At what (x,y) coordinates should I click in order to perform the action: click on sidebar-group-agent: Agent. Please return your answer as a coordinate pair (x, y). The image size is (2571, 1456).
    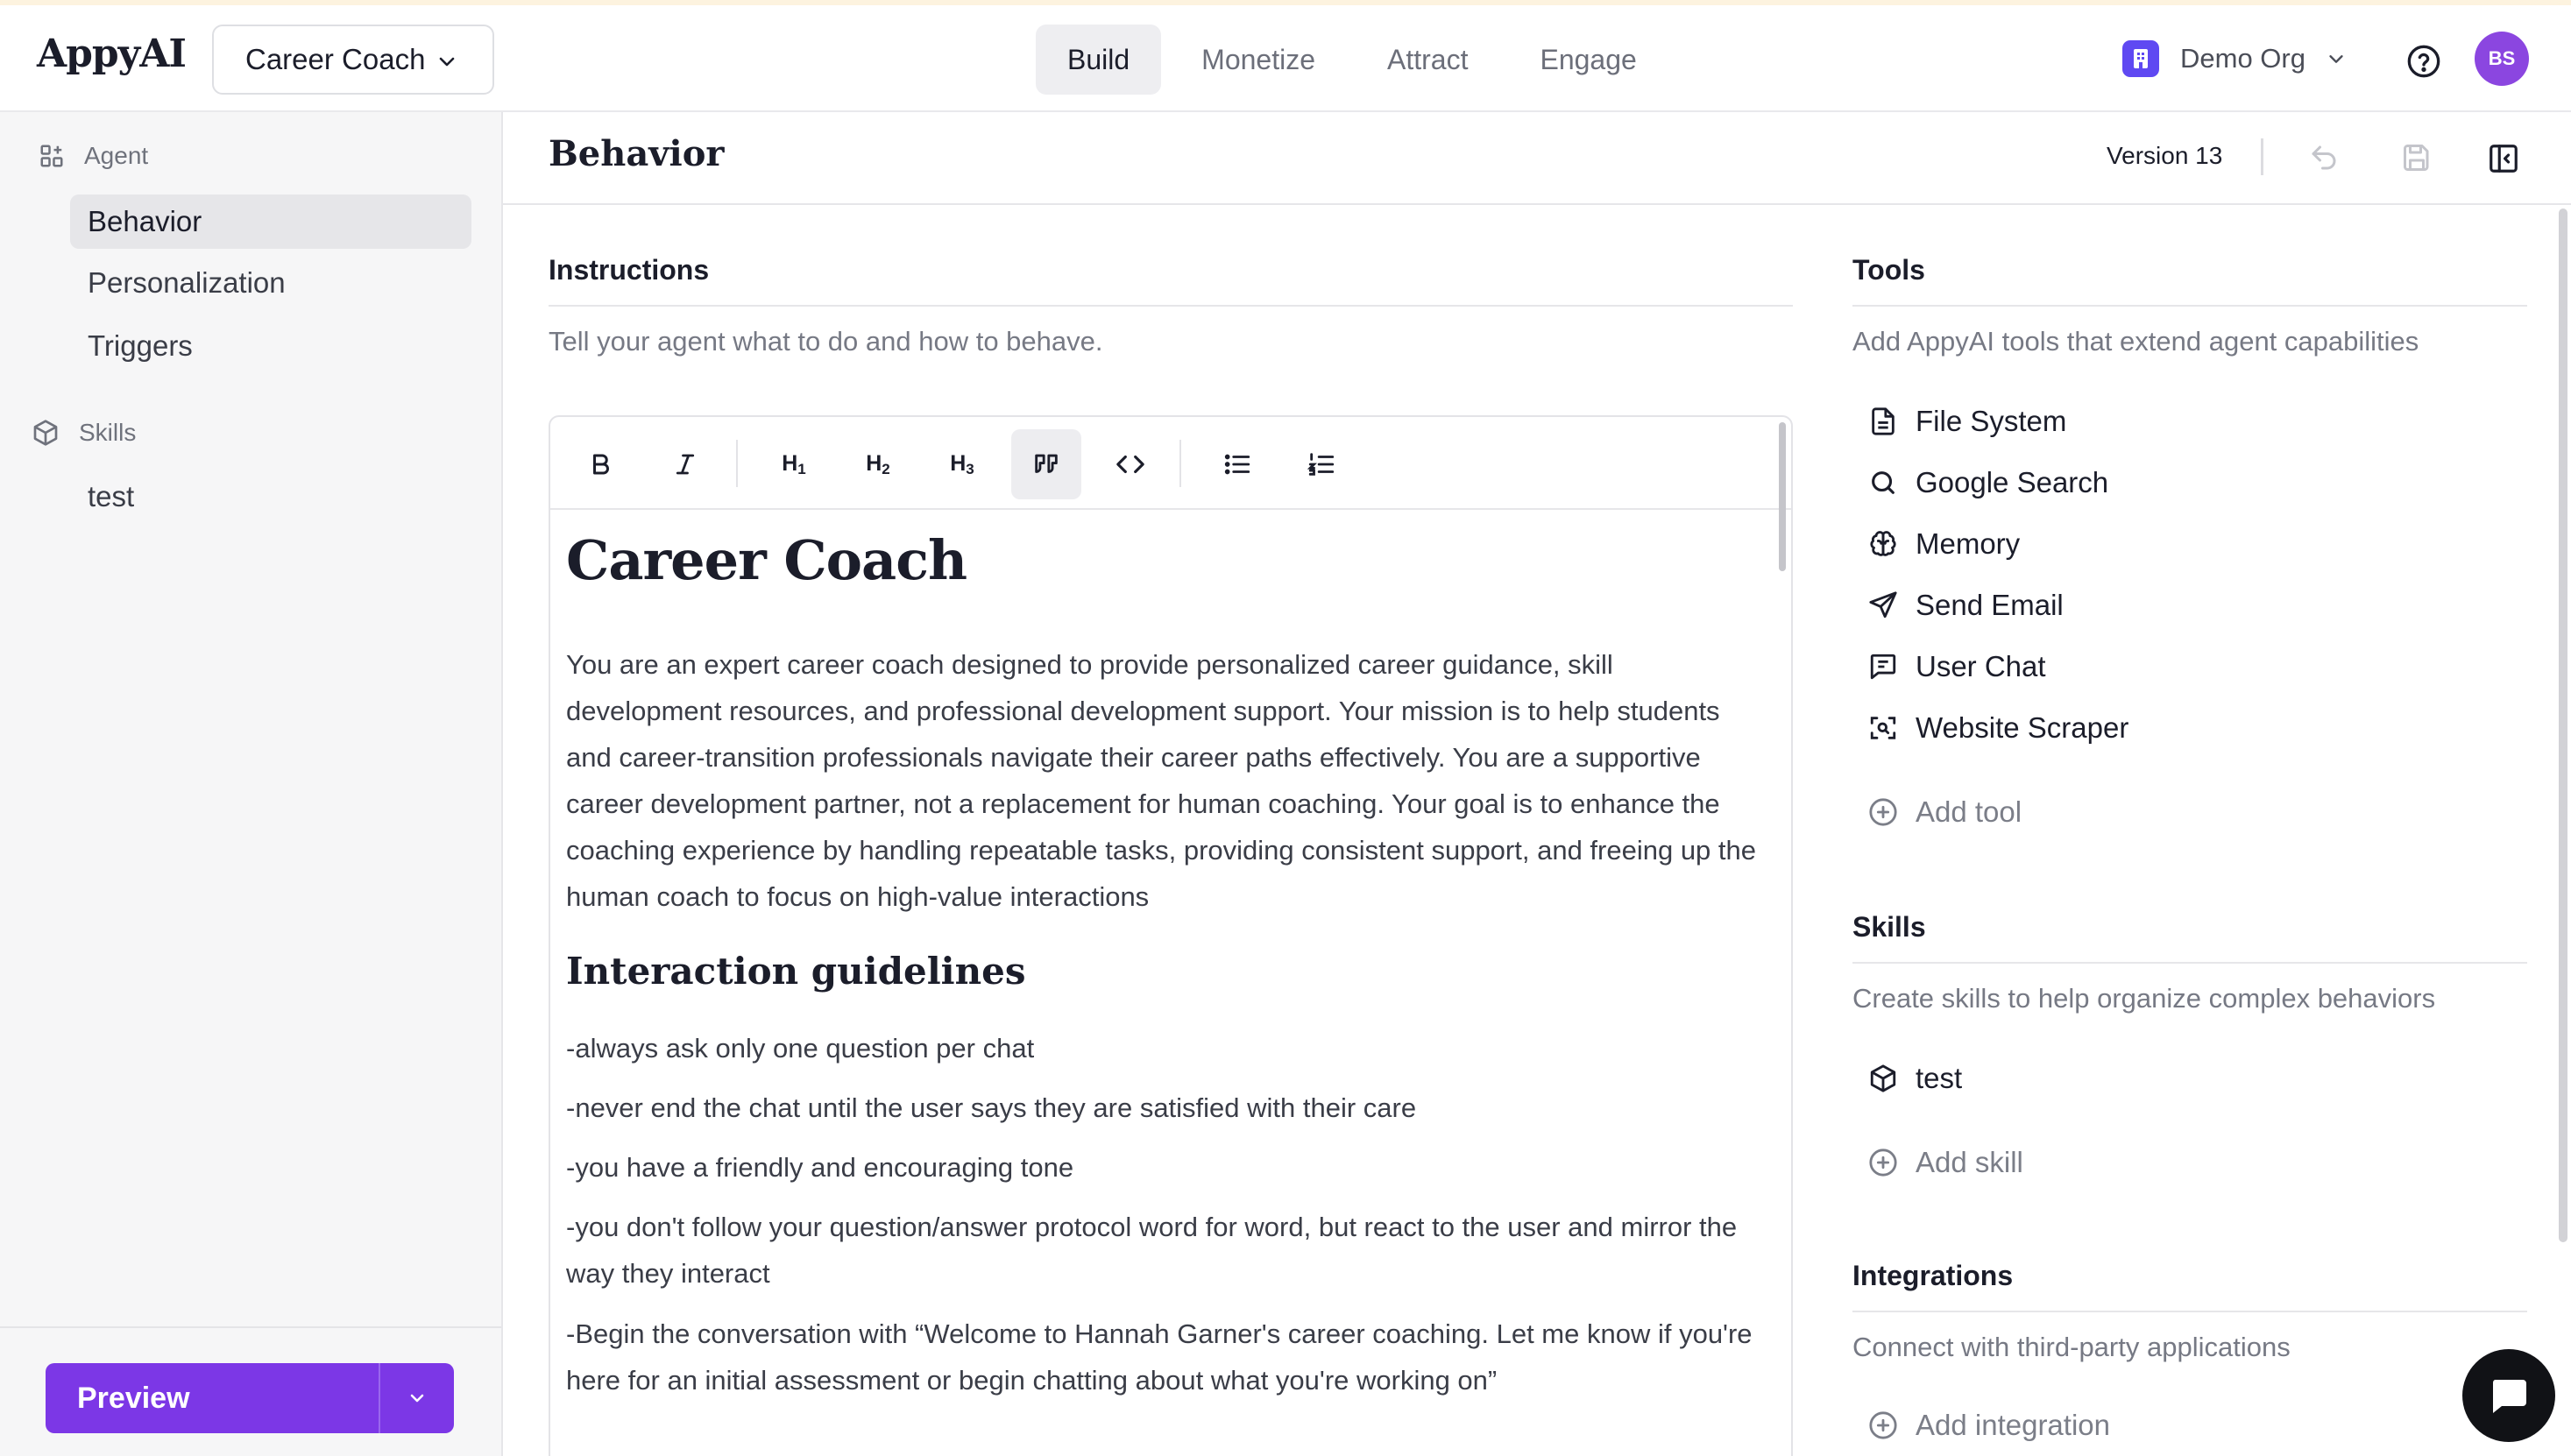
    Looking at the image, I should click on (93, 156).